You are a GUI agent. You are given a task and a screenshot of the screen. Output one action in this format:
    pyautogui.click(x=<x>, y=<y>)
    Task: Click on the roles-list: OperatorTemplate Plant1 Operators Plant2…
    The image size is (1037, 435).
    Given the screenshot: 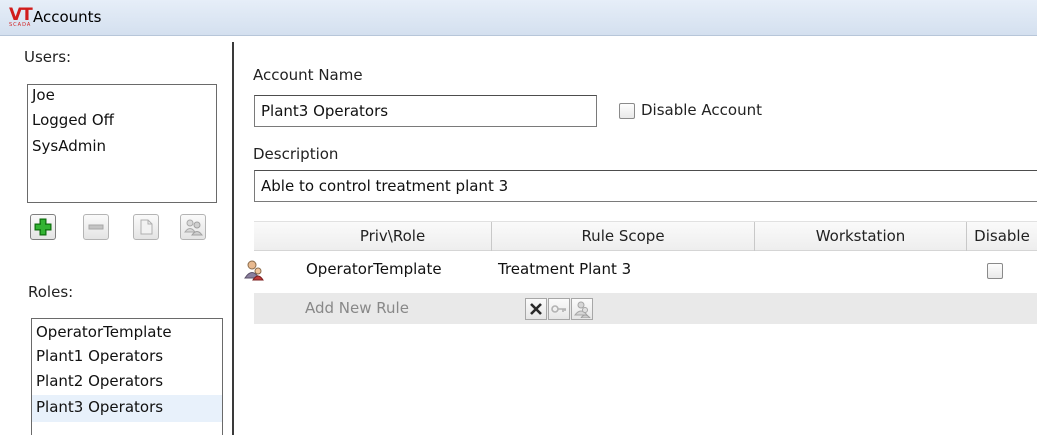 What is the action you would take?
    pyautogui.click(x=127, y=376)
    